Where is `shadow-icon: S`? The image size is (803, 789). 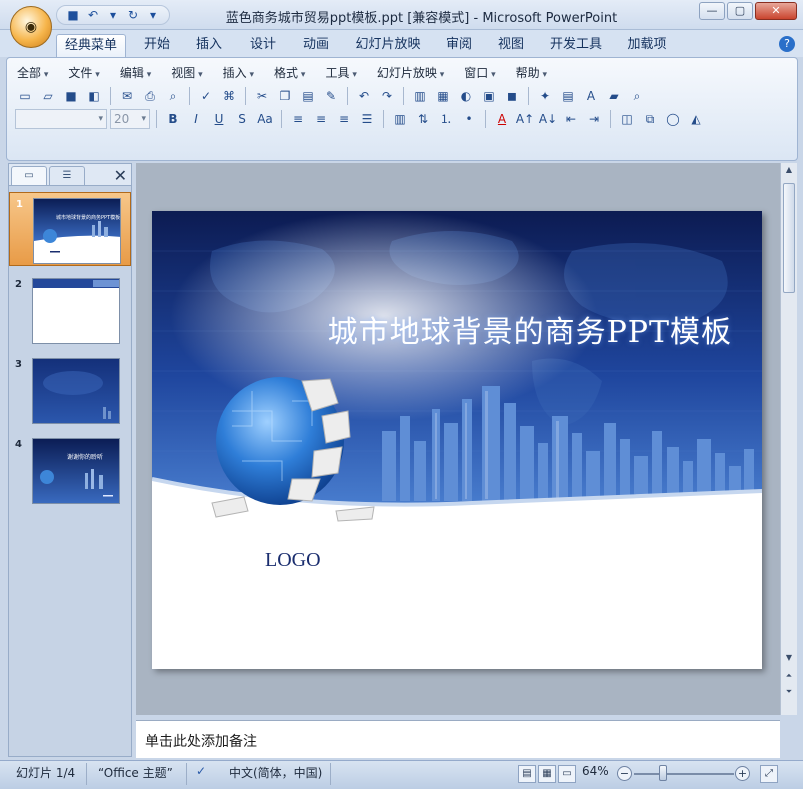 shadow-icon: S is located at coordinates (242, 119).